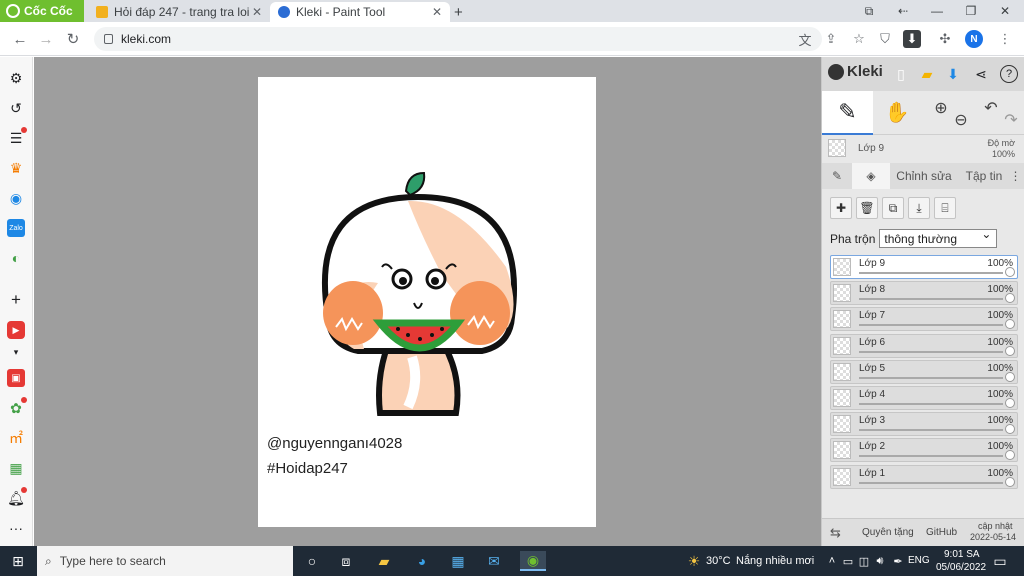  Describe the element at coordinates (871, 176) in the screenshot. I see `tab-layers: ◈` at that location.